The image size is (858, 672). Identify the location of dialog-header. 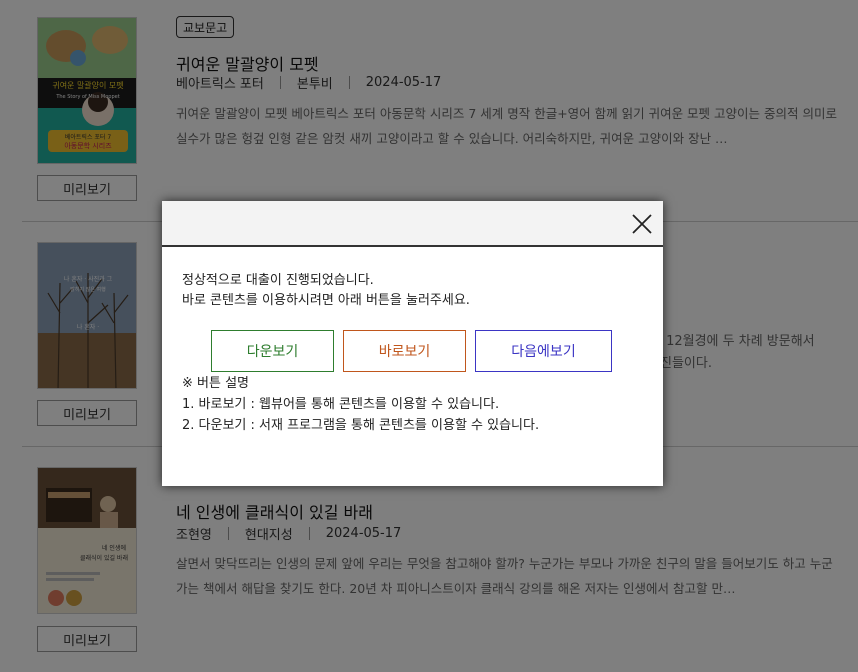
(412, 224).